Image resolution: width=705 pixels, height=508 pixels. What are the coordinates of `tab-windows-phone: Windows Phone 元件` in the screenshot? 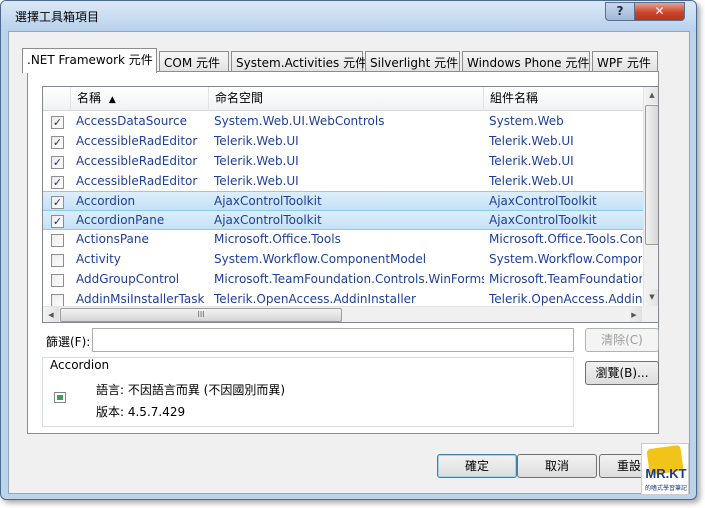 It's located at (526, 61).